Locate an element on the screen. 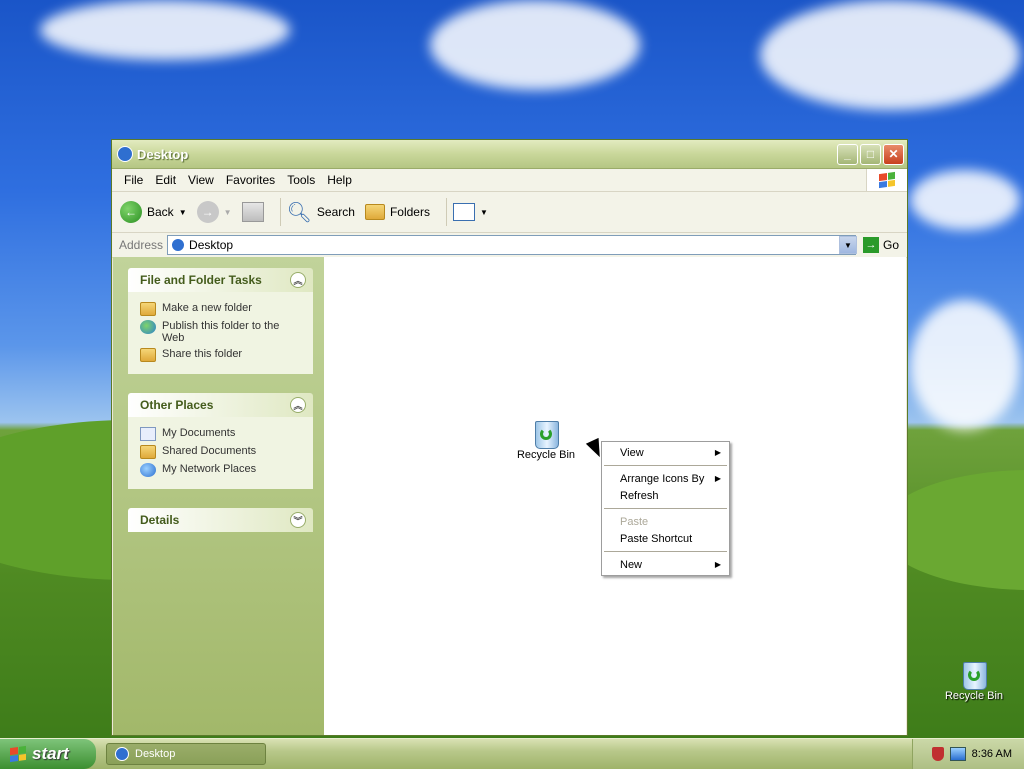  new-folder-icon is located at coordinates (148, 309).